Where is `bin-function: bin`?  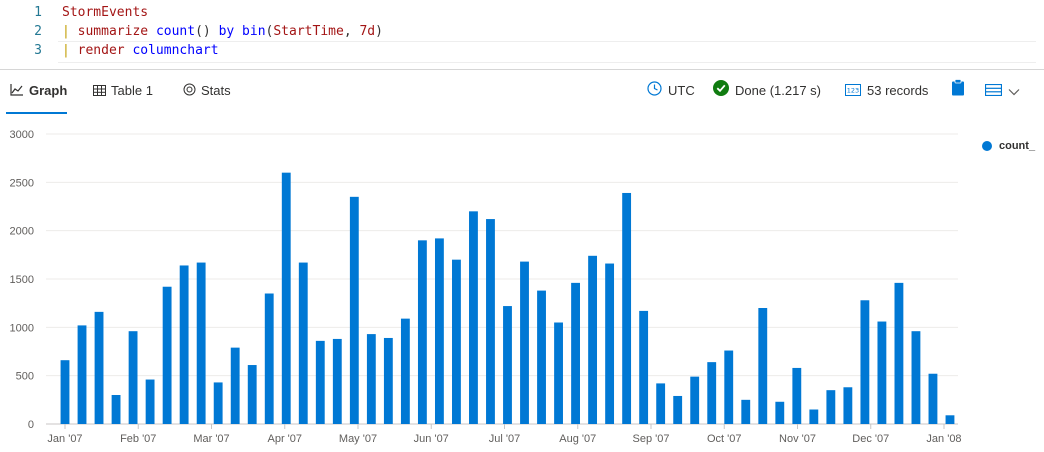 bin-function: bin is located at coordinates (254, 31).